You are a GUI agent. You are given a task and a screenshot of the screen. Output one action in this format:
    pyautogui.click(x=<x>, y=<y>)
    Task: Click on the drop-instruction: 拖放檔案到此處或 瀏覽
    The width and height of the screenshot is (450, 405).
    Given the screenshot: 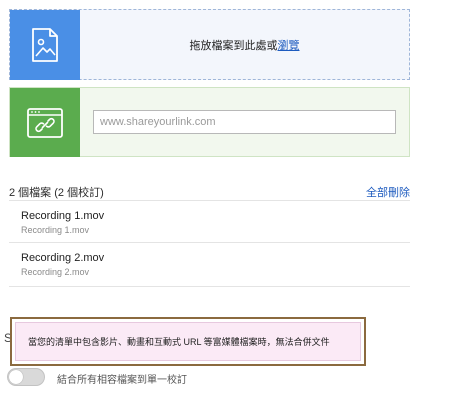 What is the action you would take?
    pyautogui.click(x=244, y=45)
    